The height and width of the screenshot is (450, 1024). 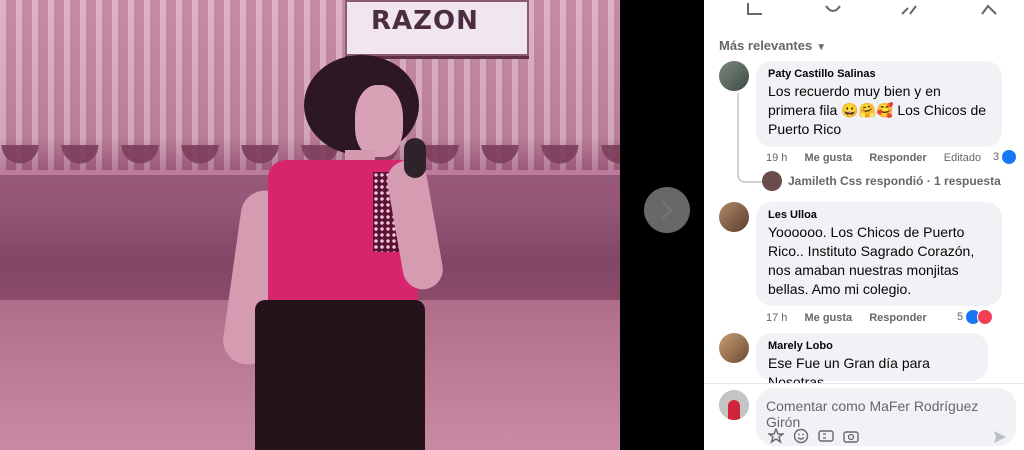 What do you see at coordinates (755, 9) in the screenshot?
I see `bookmark-icon` at bounding box center [755, 9].